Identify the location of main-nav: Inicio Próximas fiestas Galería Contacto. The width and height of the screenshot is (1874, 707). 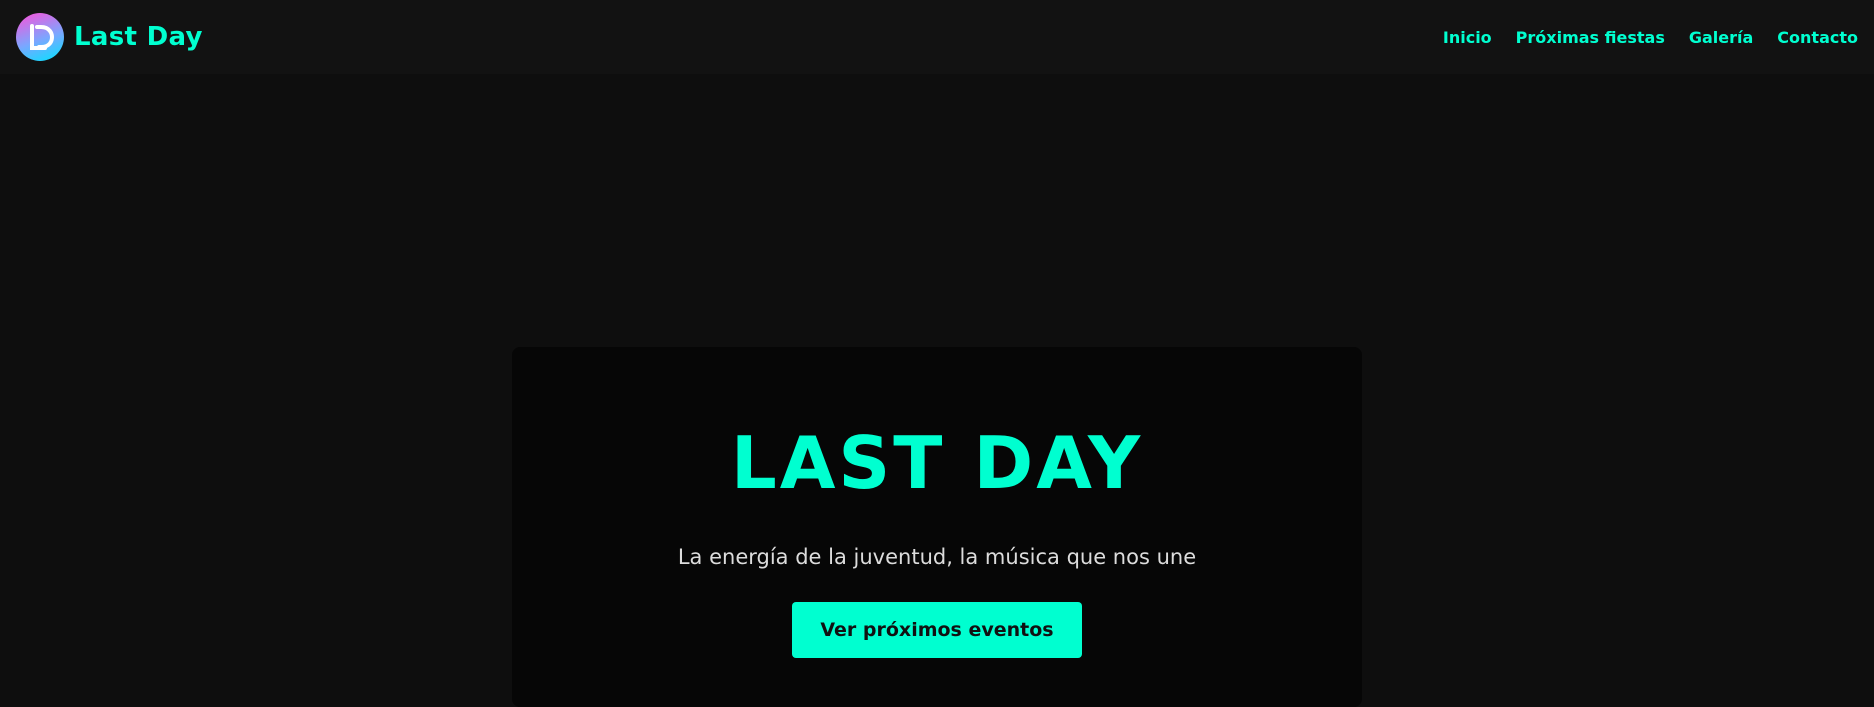
(1650, 37).